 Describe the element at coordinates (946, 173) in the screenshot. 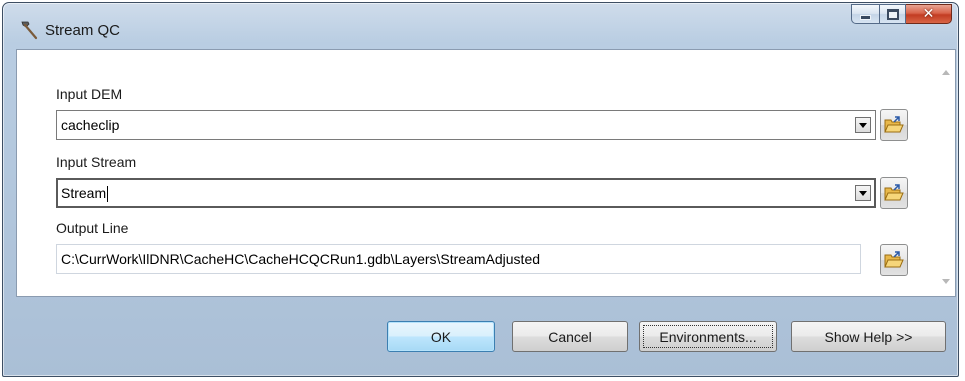

I see `vertical-scrollbar` at that location.